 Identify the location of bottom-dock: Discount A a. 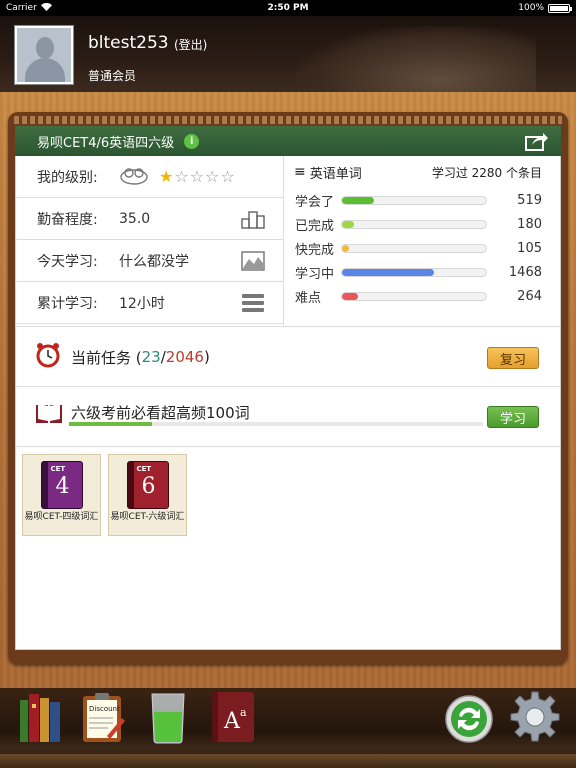
(288, 728).